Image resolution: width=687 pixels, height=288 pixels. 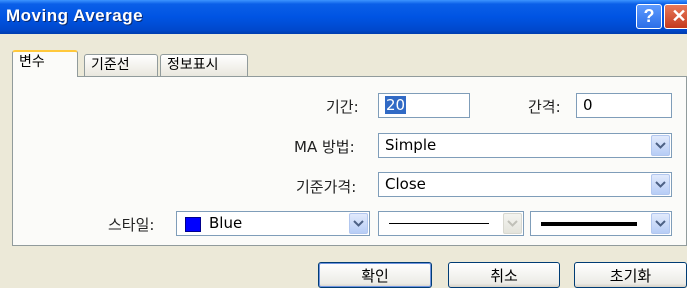 I want to click on style-label: 스타일:, so click(x=131, y=225).